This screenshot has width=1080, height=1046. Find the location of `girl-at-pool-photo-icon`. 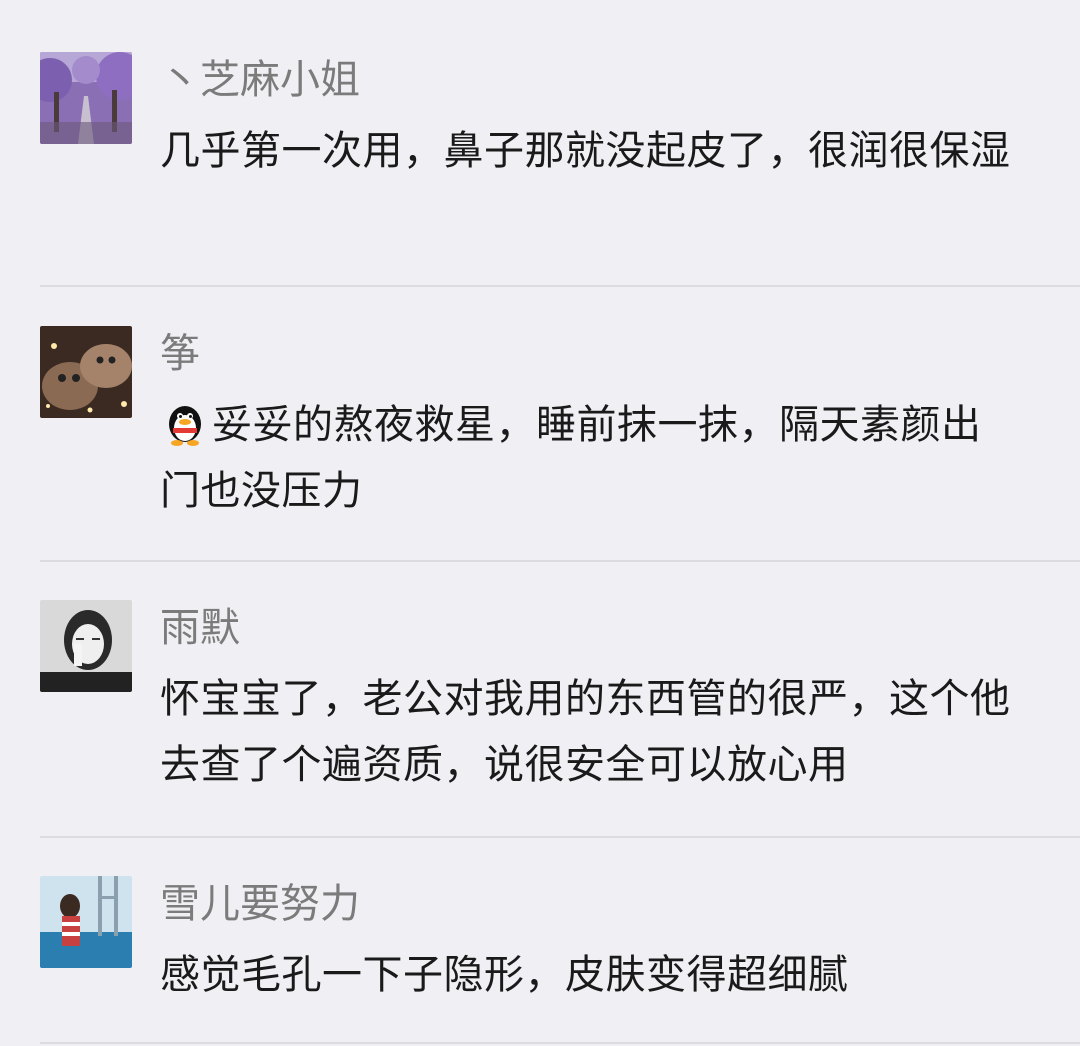

girl-at-pool-photo-icon is located at coordinates (86, 922).